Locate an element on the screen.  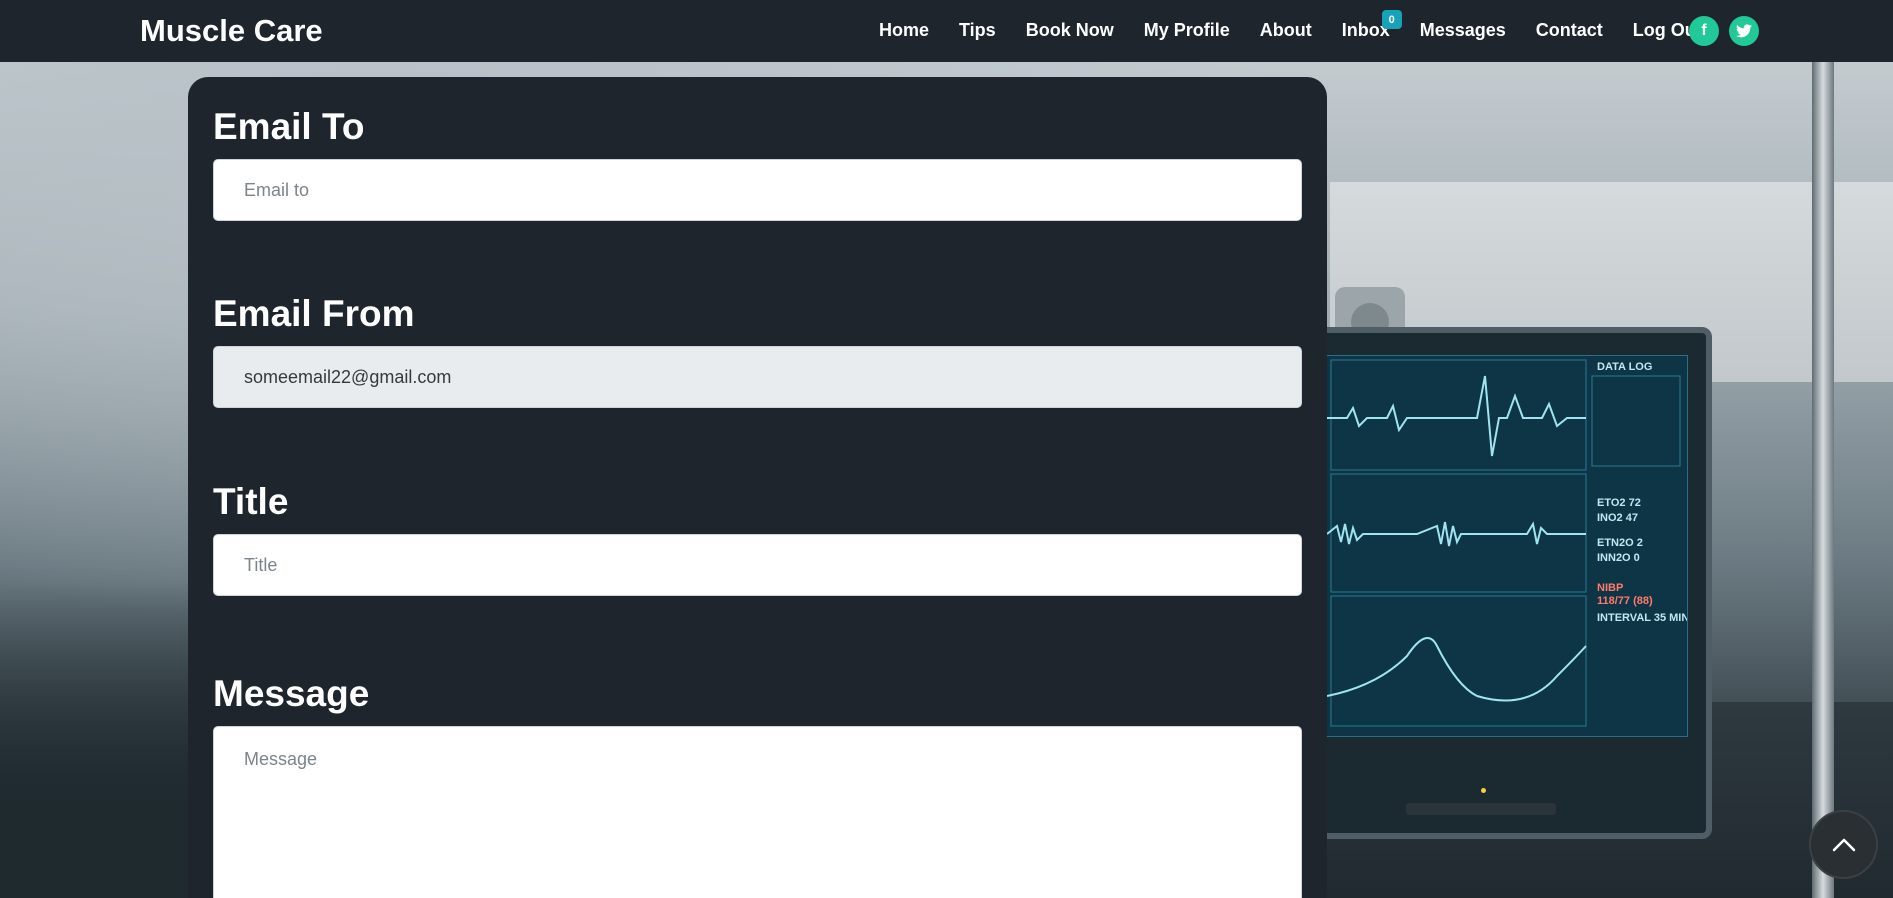
chevron-up-icon is located at coordinates (1843, 844).